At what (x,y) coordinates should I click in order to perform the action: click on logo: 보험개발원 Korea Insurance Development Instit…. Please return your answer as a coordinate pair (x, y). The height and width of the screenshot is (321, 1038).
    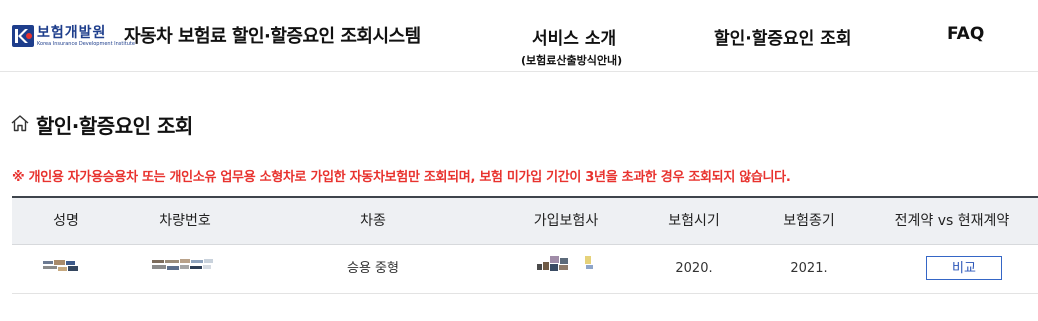
    Looking at the image, I should click on (73, 36).